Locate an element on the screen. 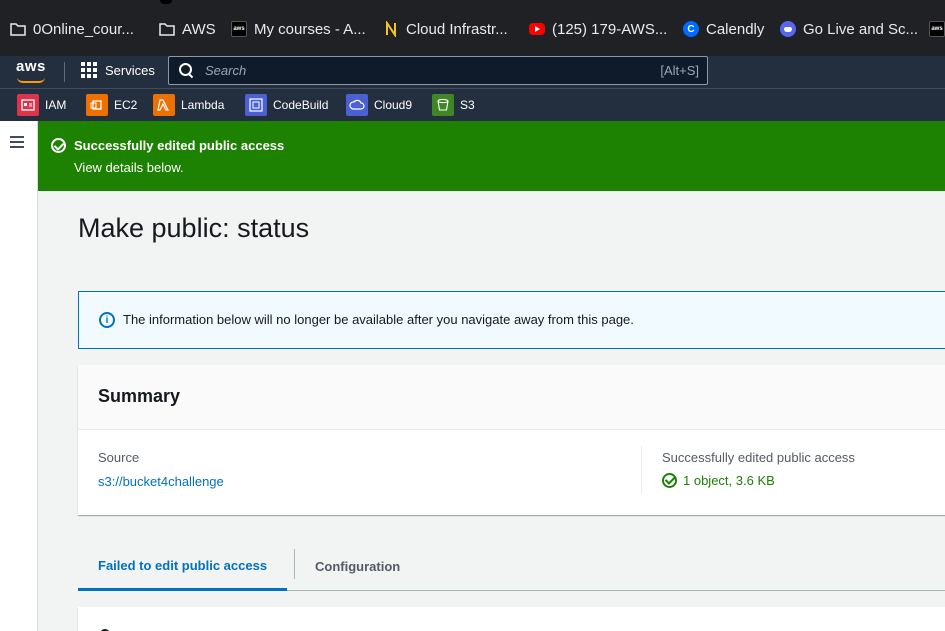  page-title: Make public: status is located at coordinates (194, 228).